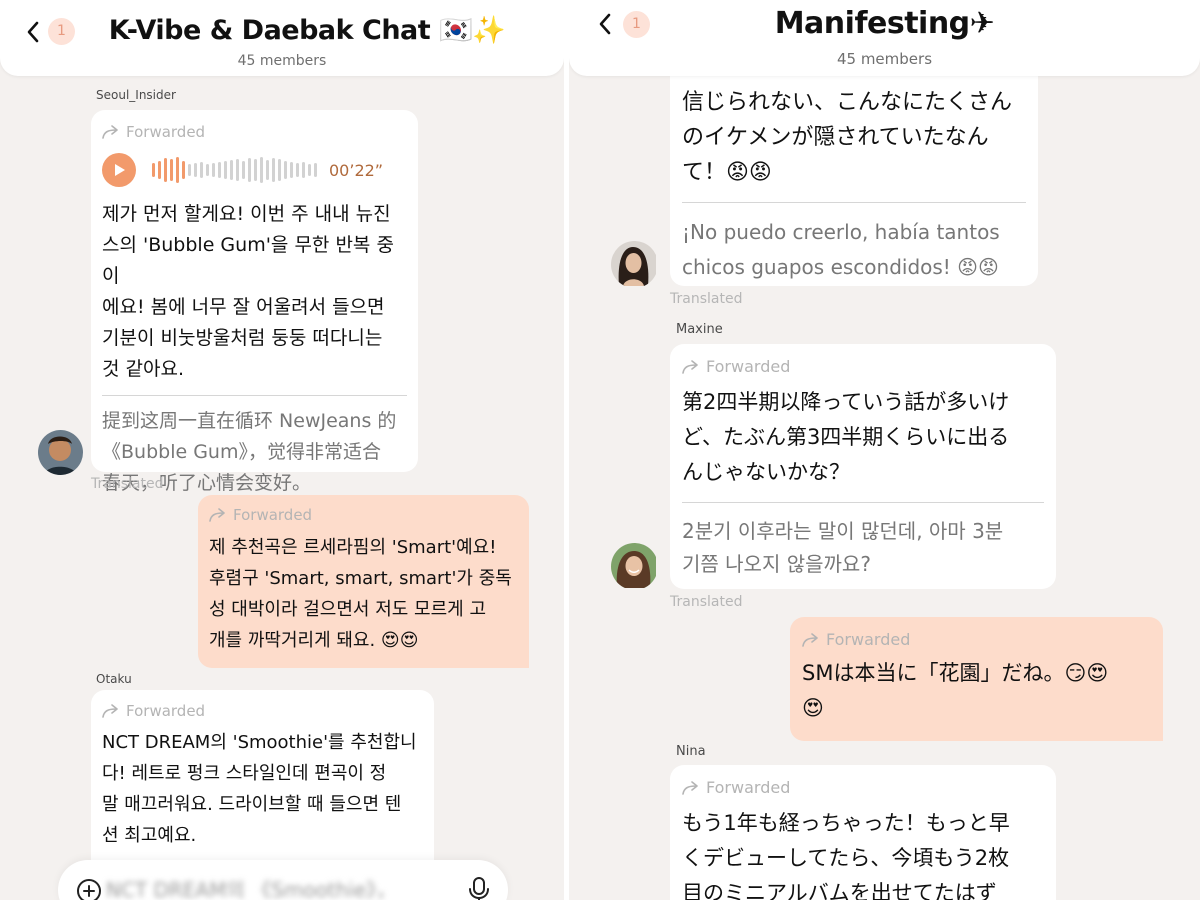 Image resolution: width=1200 pixels, height=900 pixels. I want to click on my-message-bubble: Forwarded SMは本当に「花園」だね。😏😍 😍, so click(976, 679).